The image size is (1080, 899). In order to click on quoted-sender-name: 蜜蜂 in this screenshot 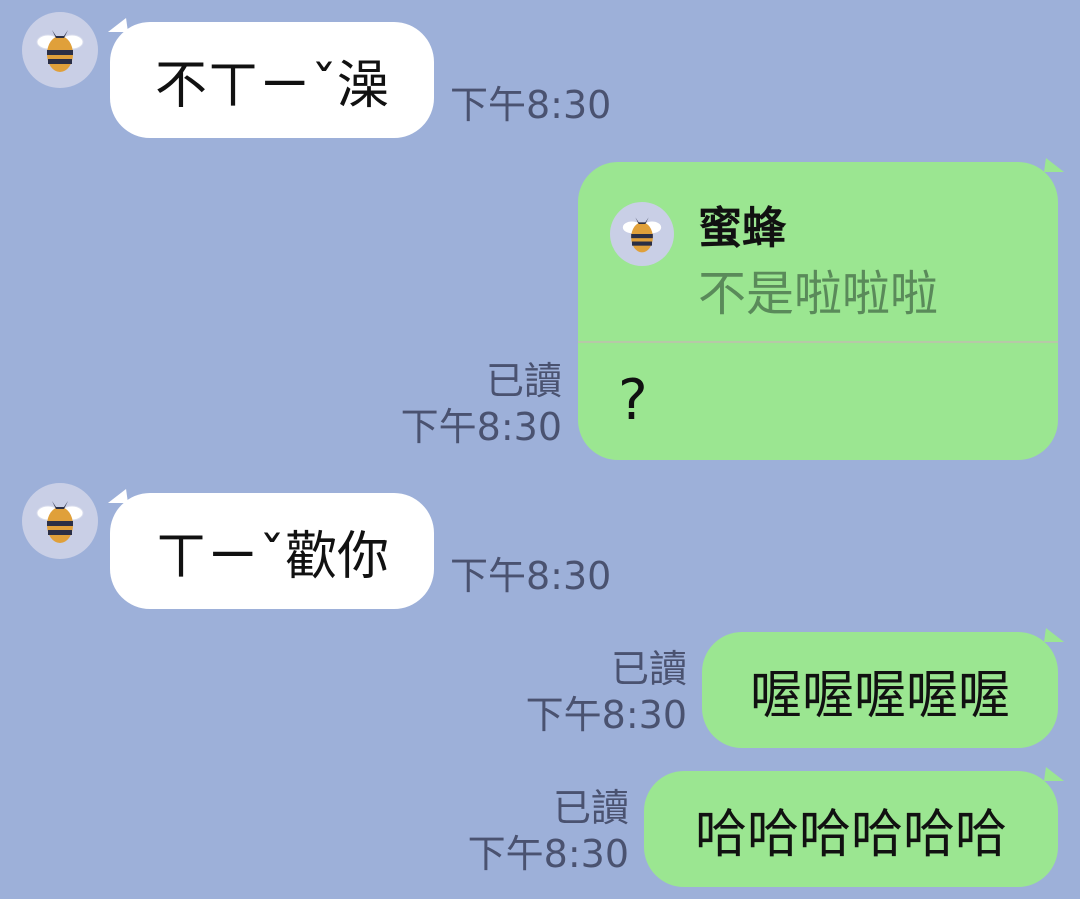, I will do `click(742, 228)`.